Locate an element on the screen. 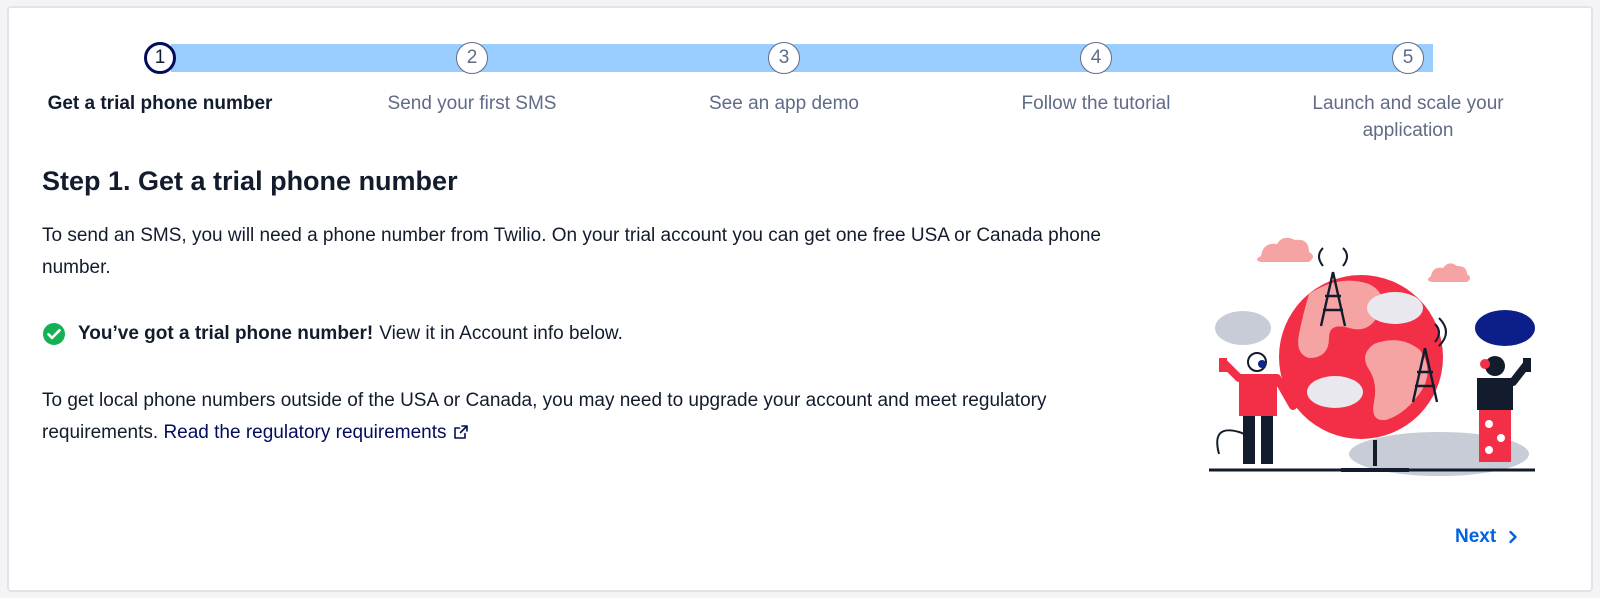 The width and height of the screenshot is (1600, 598). next-button-label: Next is located at coordinates (1476, 536).